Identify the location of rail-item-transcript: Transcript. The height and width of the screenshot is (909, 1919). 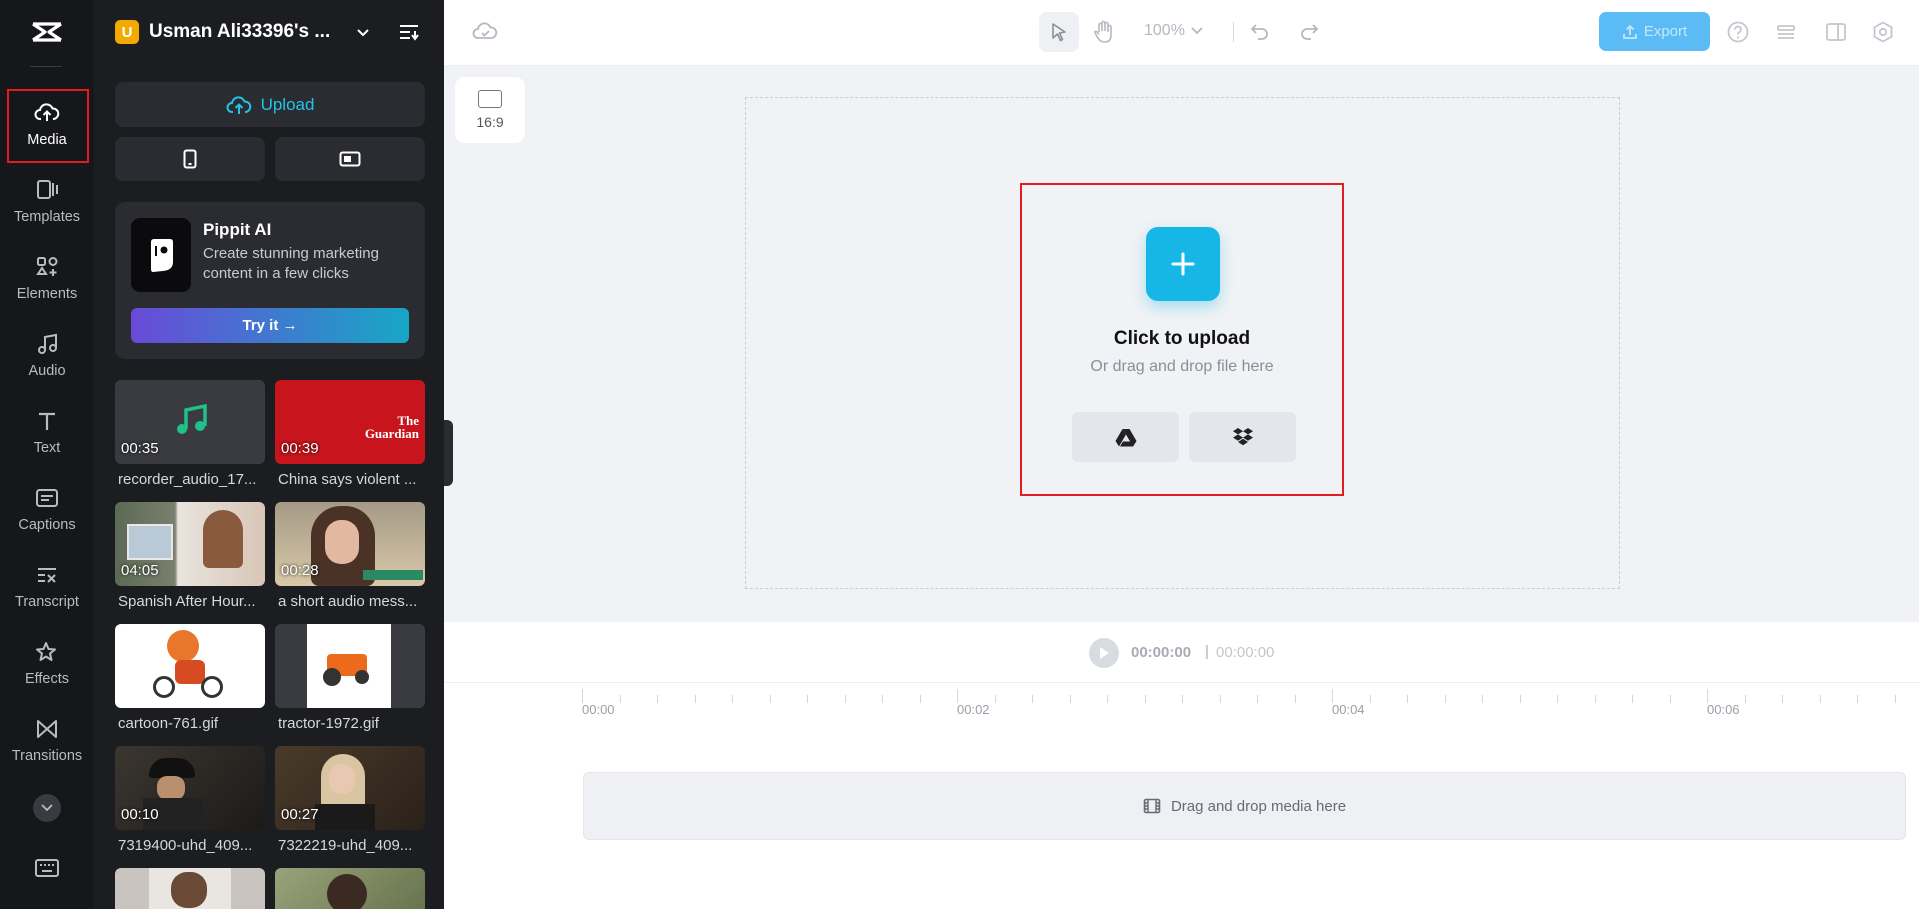
(47, 586).